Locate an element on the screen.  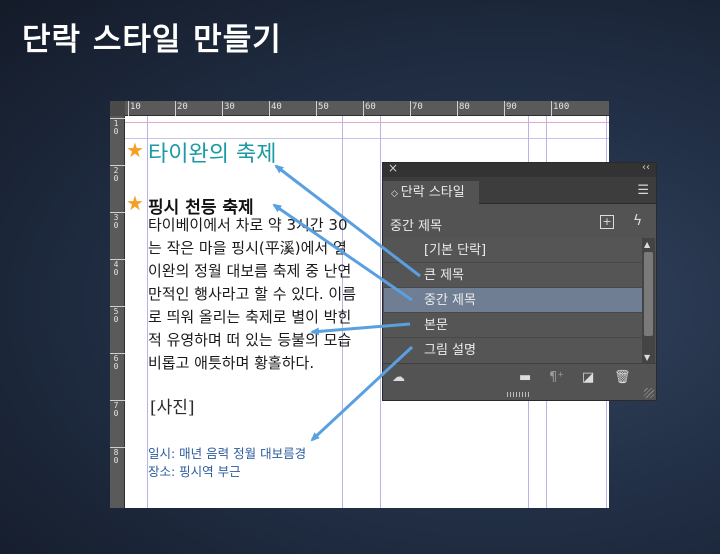
style-item-basic-paragraph: [기본 단락] is located at coordinates (513, 250).